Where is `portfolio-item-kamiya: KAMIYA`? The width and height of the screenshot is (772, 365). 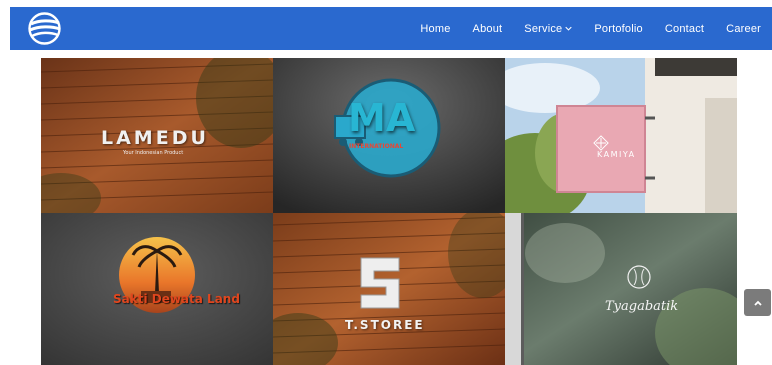 portfolio-item-kamiya: KAMIYA is located at coordinates (621, 135).